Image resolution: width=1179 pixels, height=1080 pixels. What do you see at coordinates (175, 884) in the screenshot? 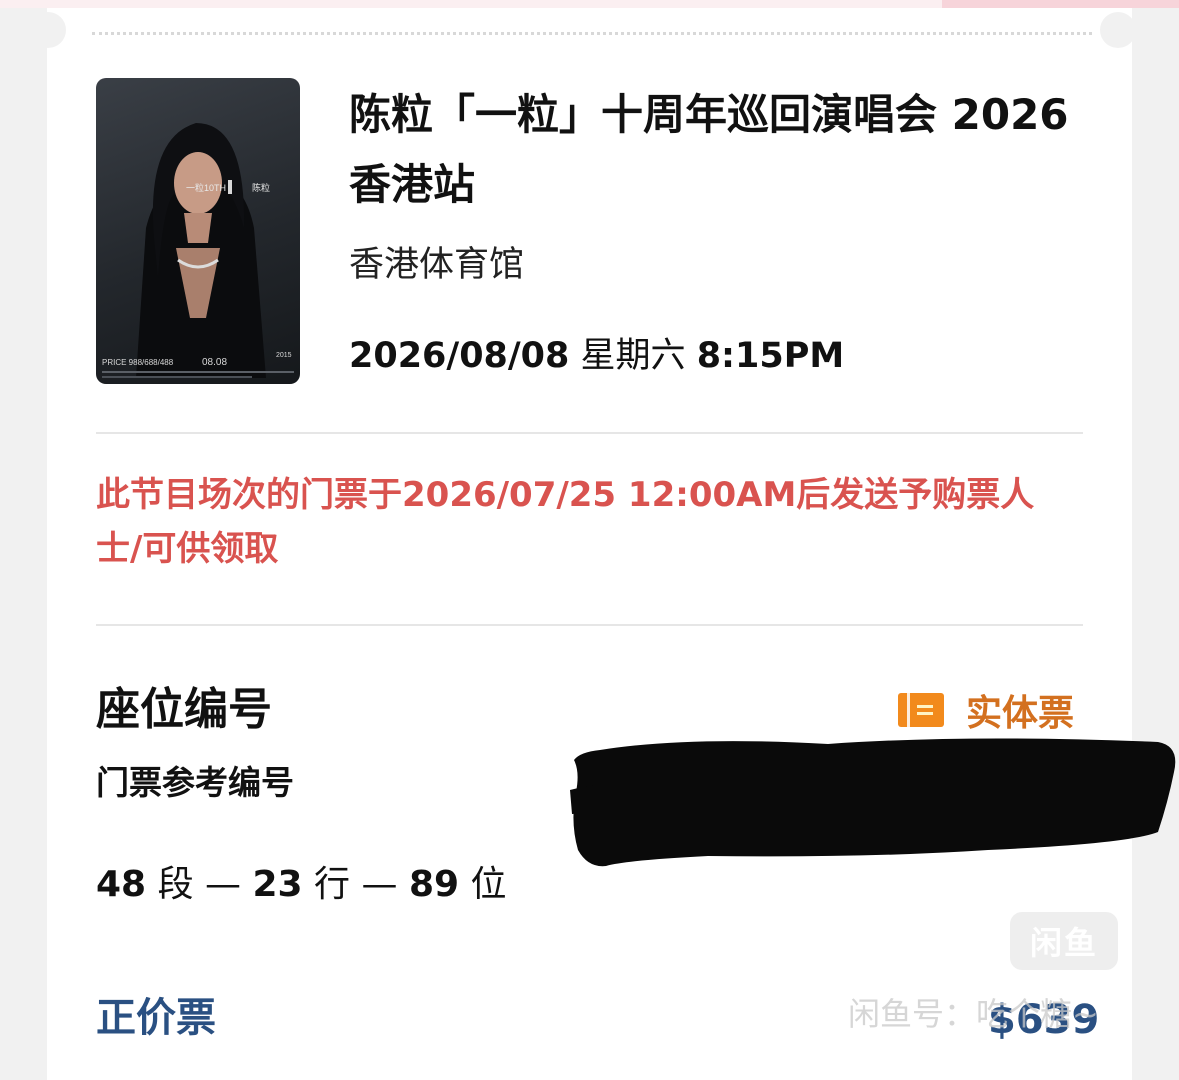
I see `seat-section-unit: 段` at bounding box center [175, 884].